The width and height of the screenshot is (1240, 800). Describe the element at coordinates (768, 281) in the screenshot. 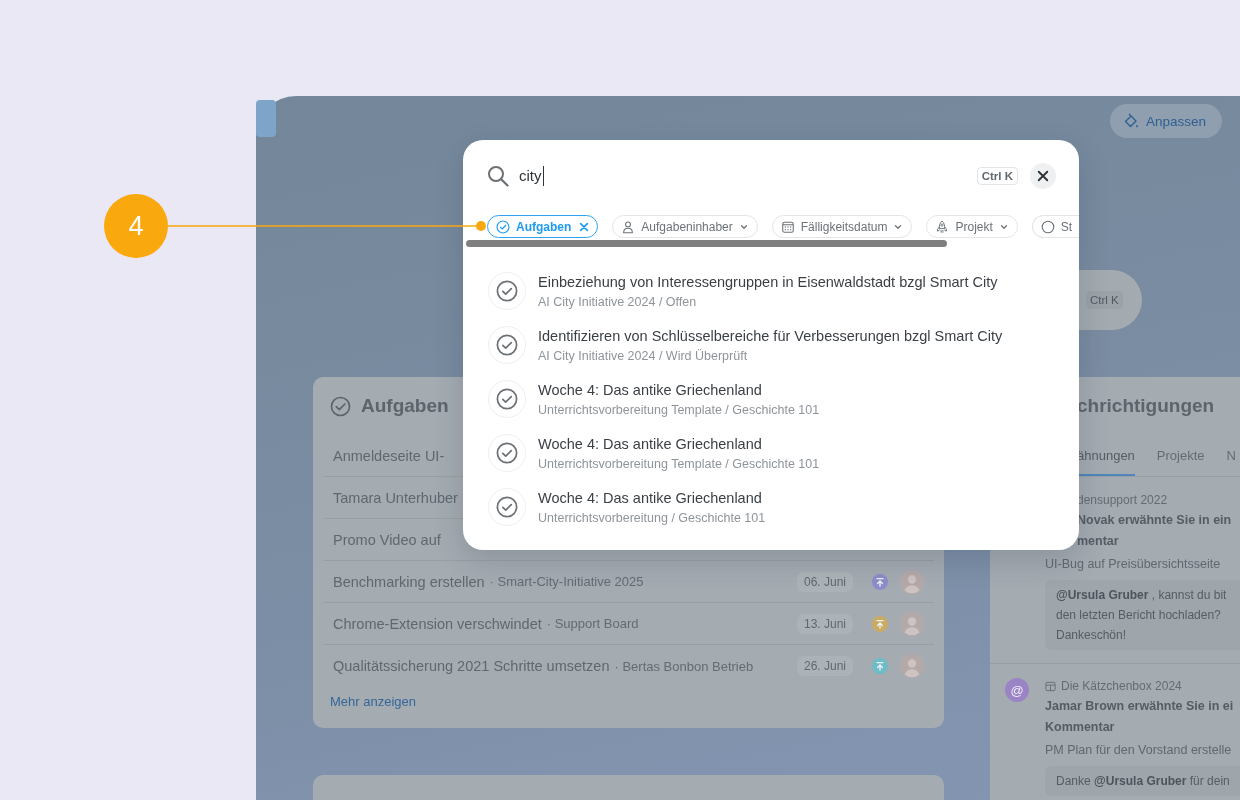

I see `result-title: Einbeziehung von Interessengruppen in Eisenwaldstadt bzgl Smart City` at that location.